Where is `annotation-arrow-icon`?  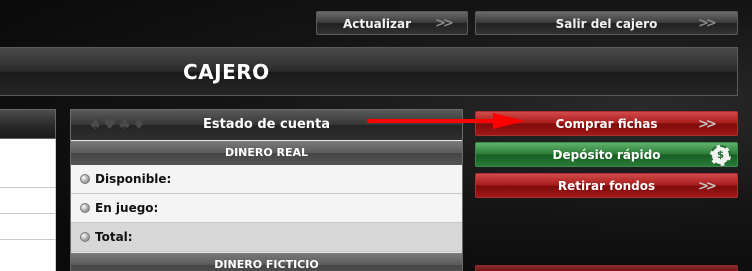
annotation-arrow-icon is located at coordinates (446, 121).